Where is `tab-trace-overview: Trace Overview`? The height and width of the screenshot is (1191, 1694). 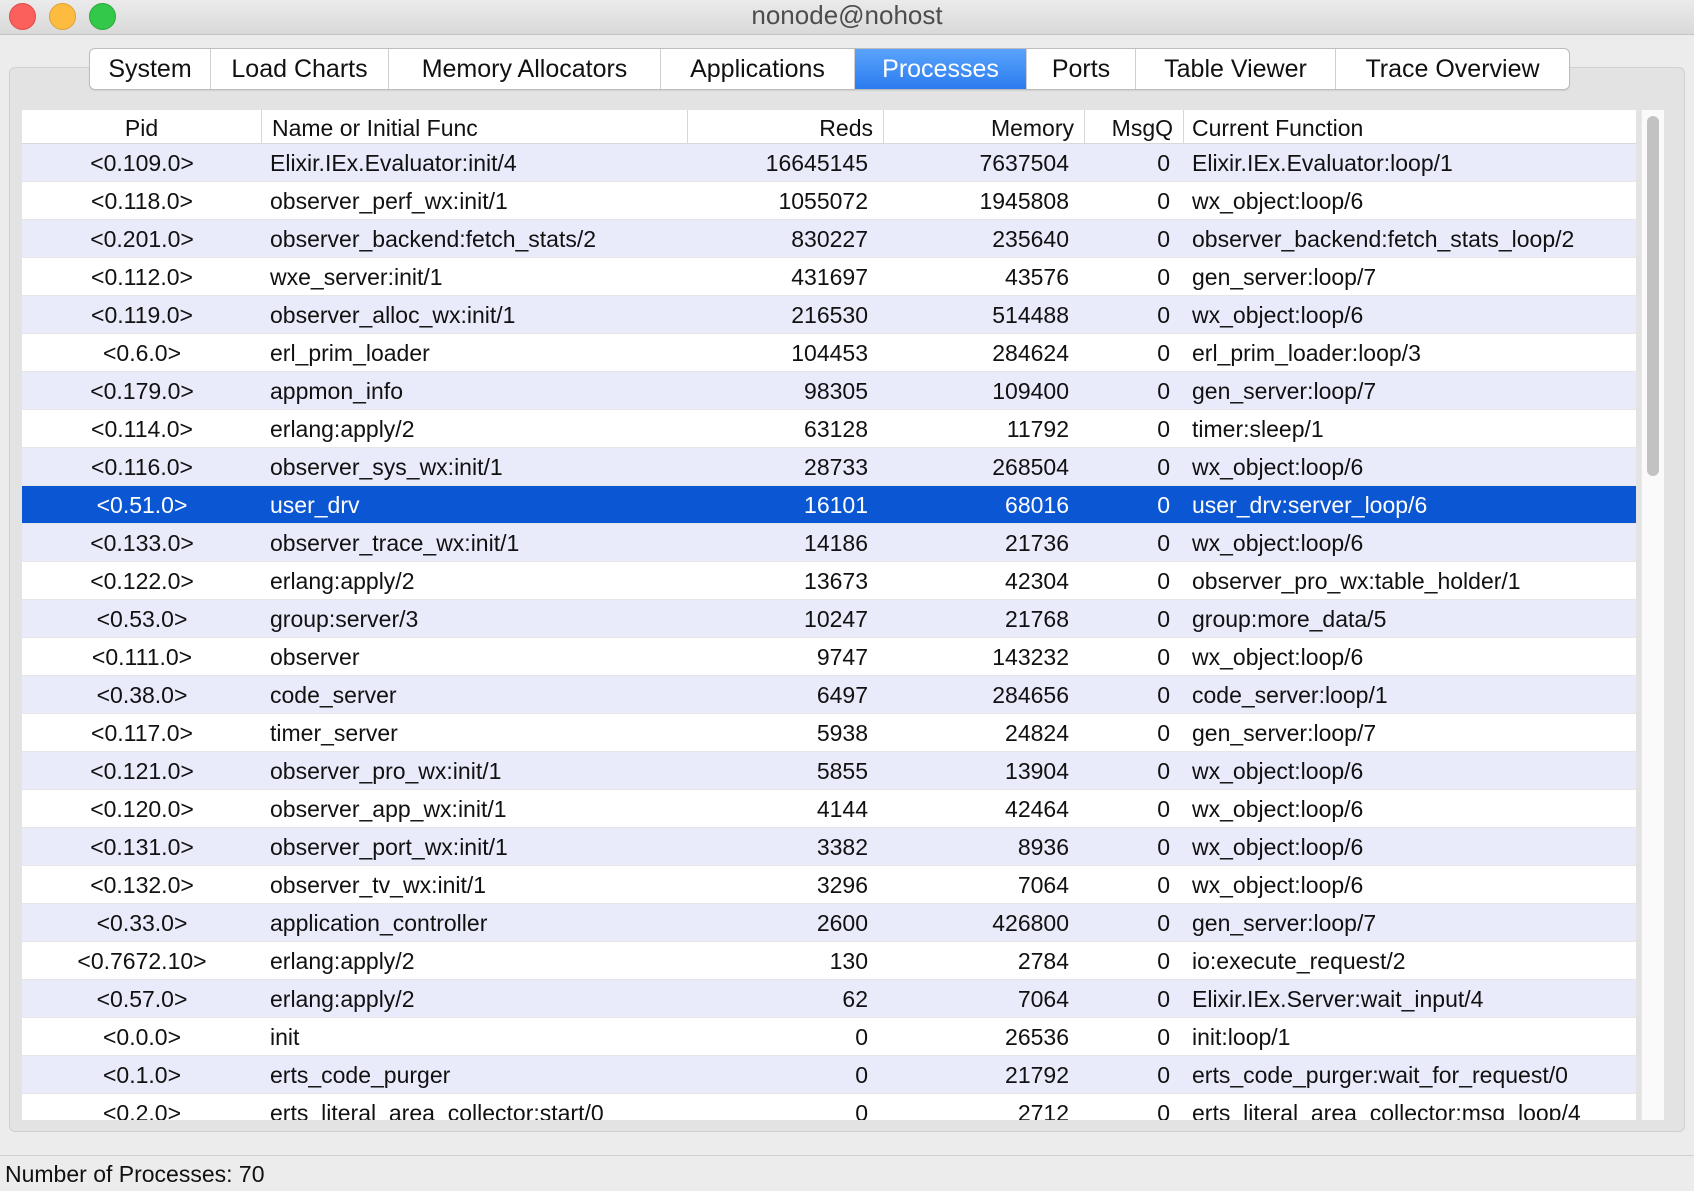
tab-trace-overview: Trace Overview is located at coordinates (1452, 69).